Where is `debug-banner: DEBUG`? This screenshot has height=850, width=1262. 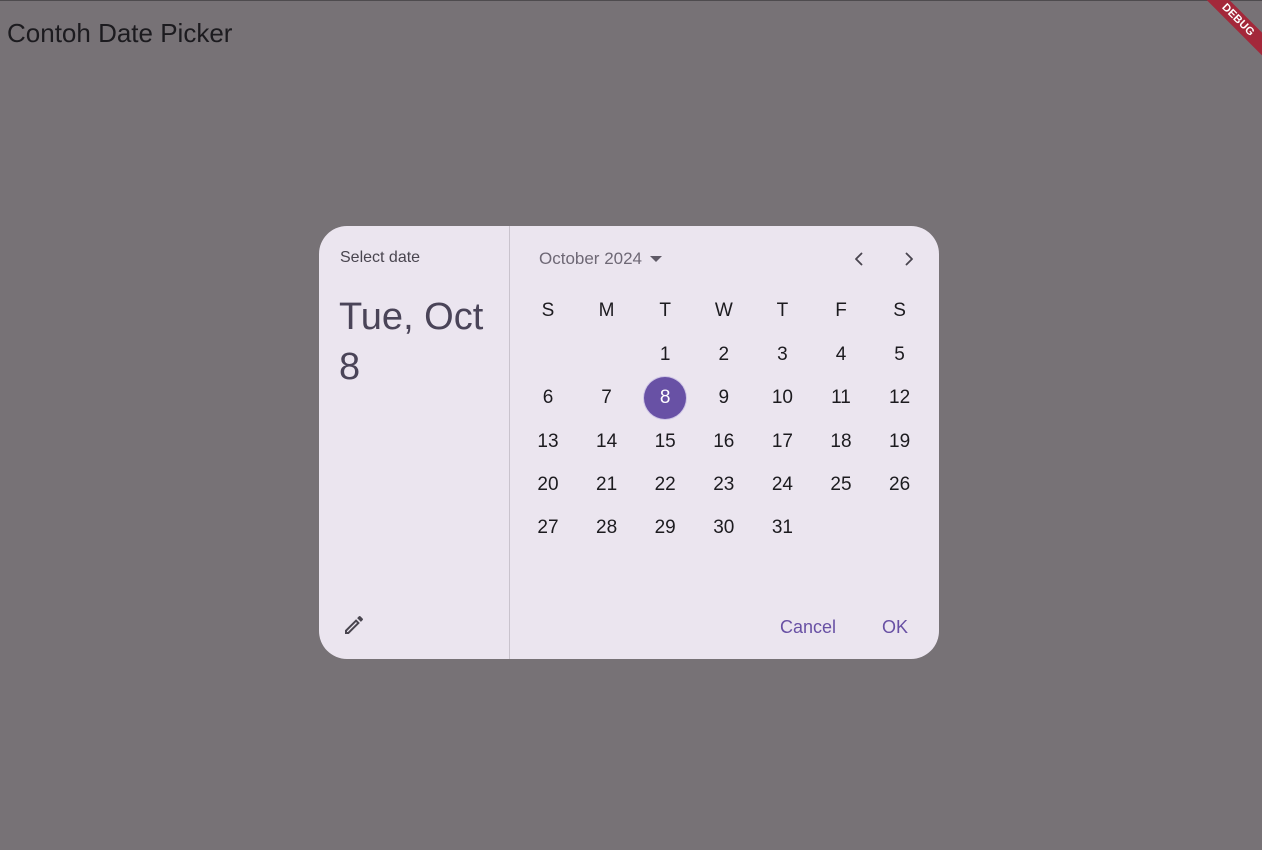
debug-banner: DEBUG is located at coordinates (1231, 31).